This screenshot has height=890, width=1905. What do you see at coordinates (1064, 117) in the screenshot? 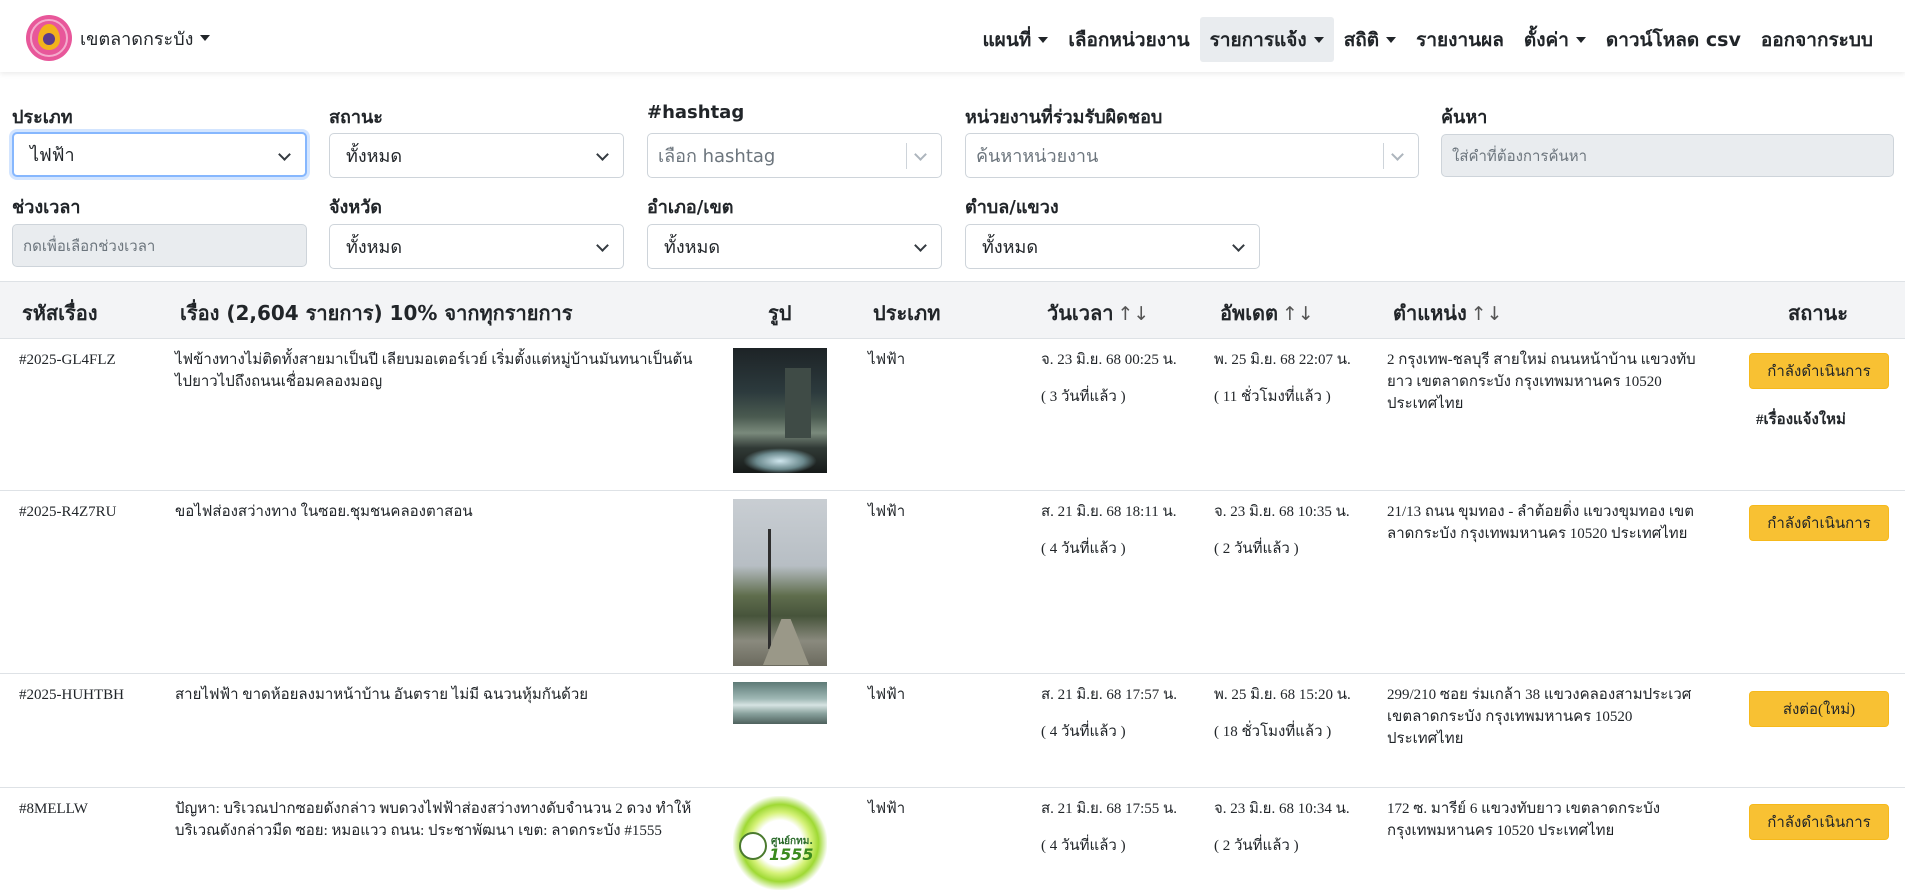
I see `agency-filter-label: หน่วยงานที่ร่วมรับผิดชอบ` at bounding box center [1064, 117].